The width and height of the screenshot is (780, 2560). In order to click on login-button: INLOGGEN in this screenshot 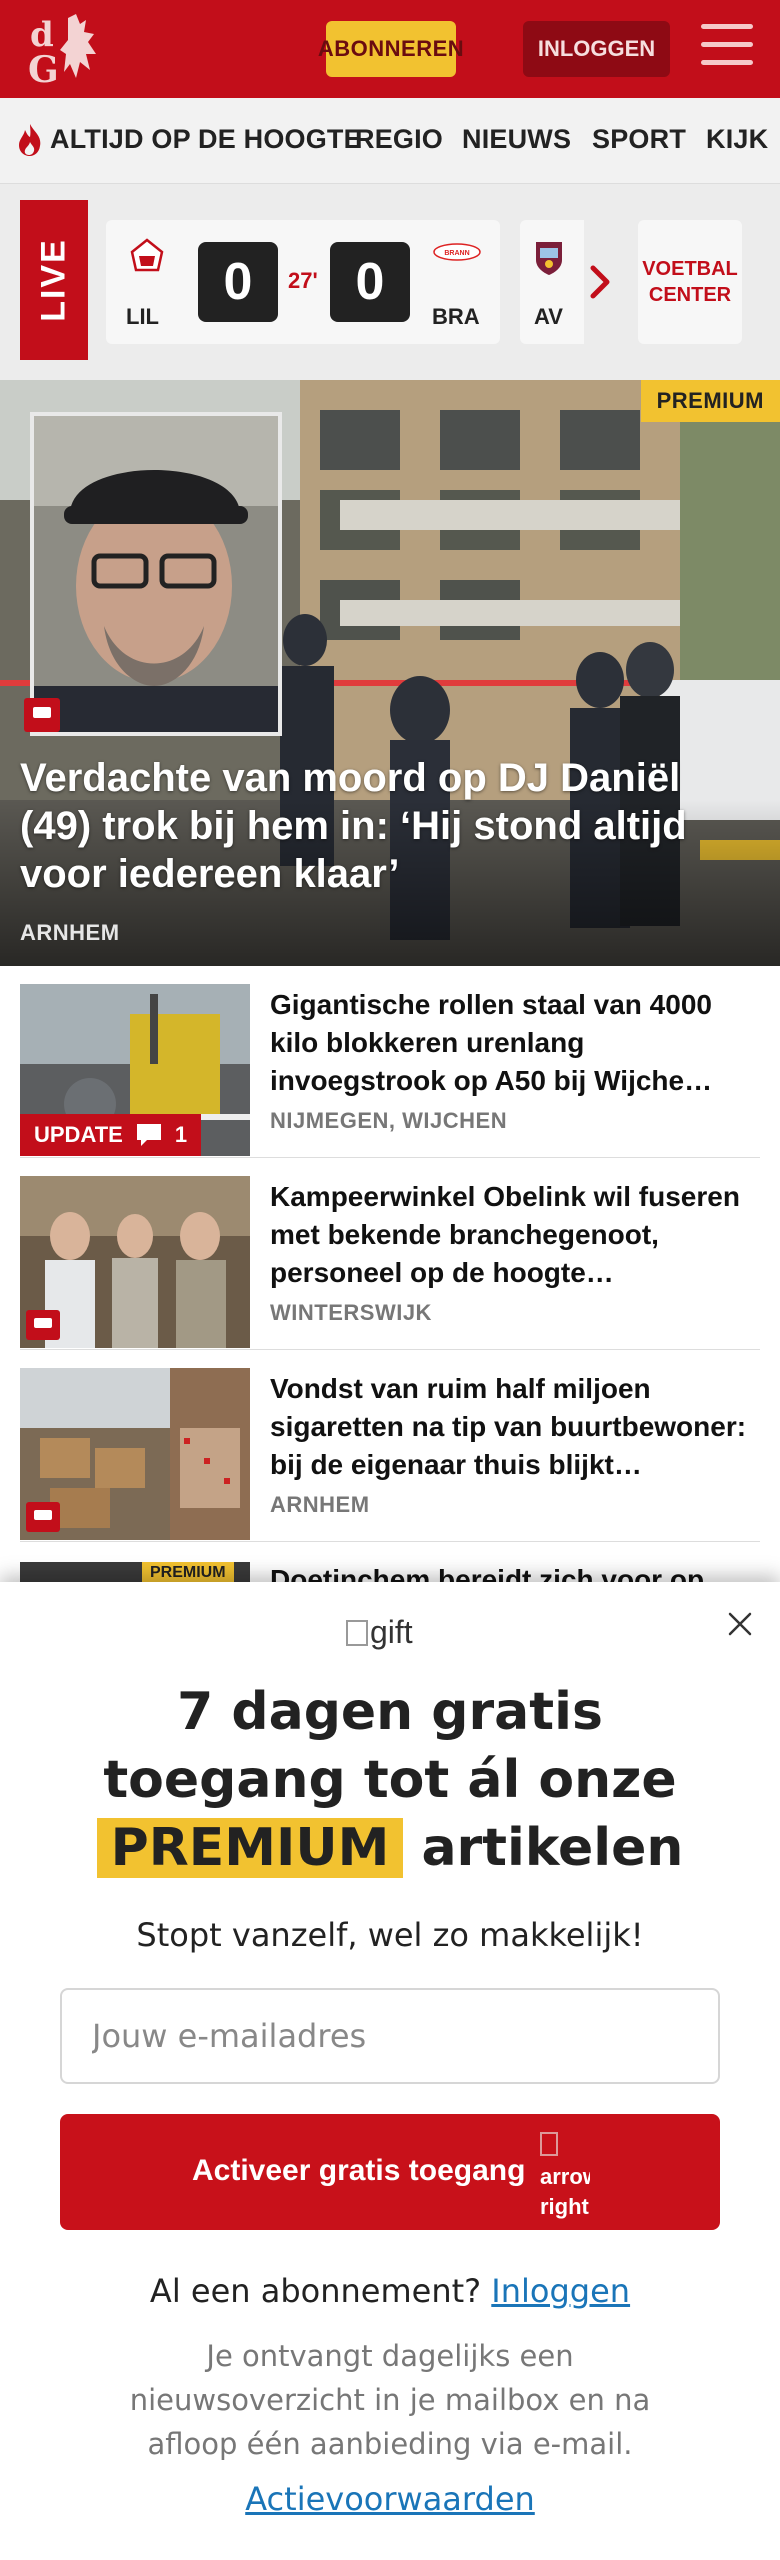, I will do `click(596, 49)`.